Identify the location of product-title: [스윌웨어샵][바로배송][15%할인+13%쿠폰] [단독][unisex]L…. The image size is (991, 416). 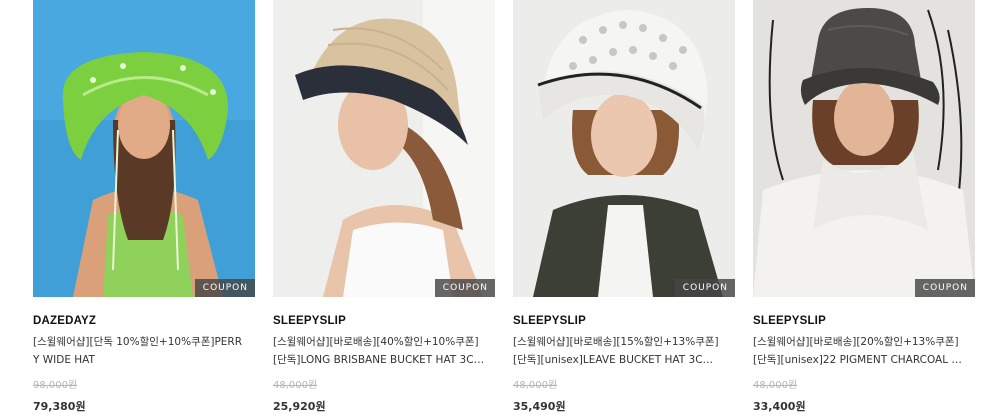
(624, 351).